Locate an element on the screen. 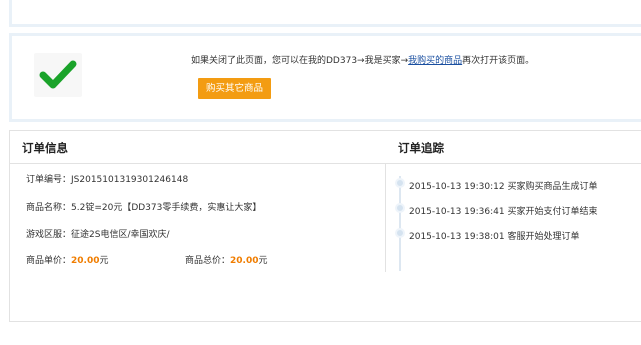  success-checkmark-icon is located at coordinates (58, 75).